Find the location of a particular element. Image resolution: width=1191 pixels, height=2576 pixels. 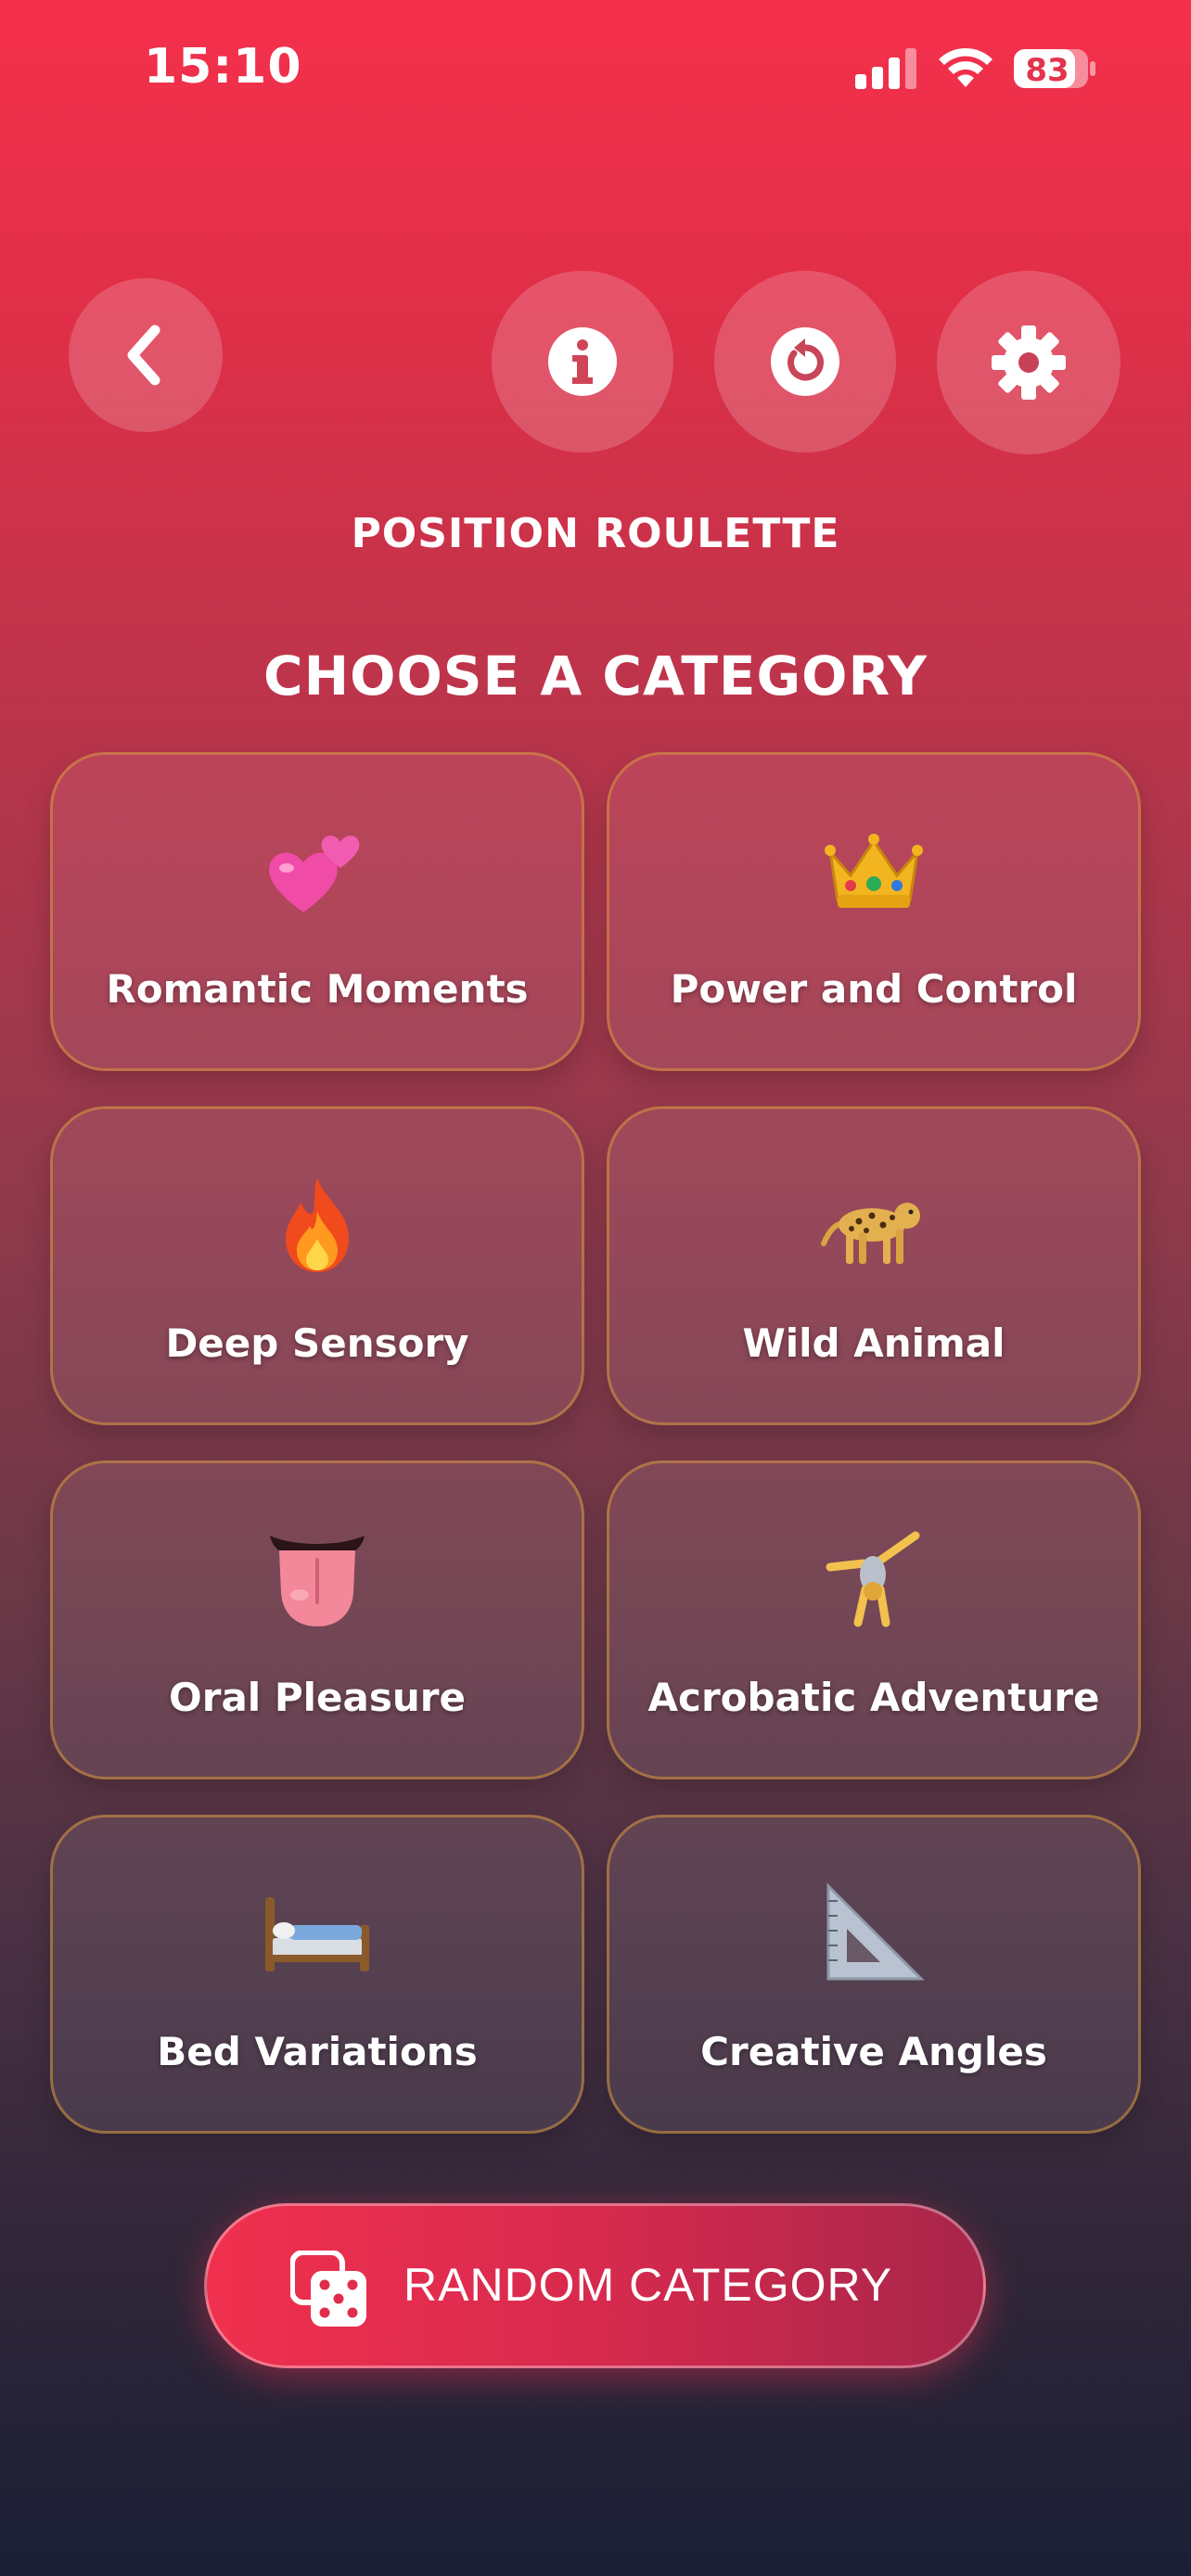

info-icon is located at coordinates (582, 361).